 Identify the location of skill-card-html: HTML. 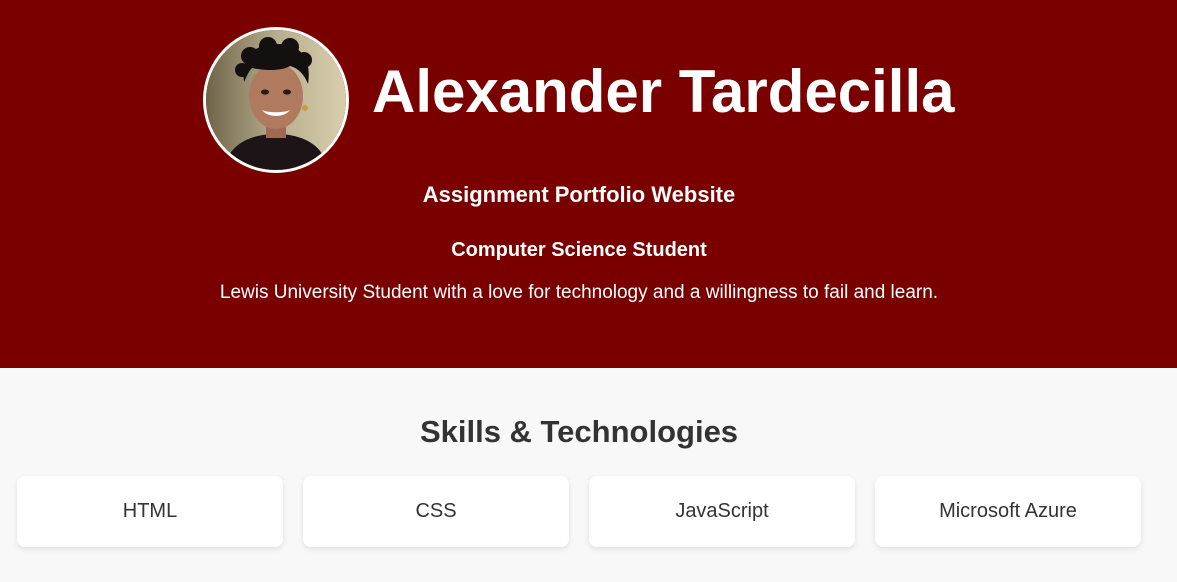
(150, 511).